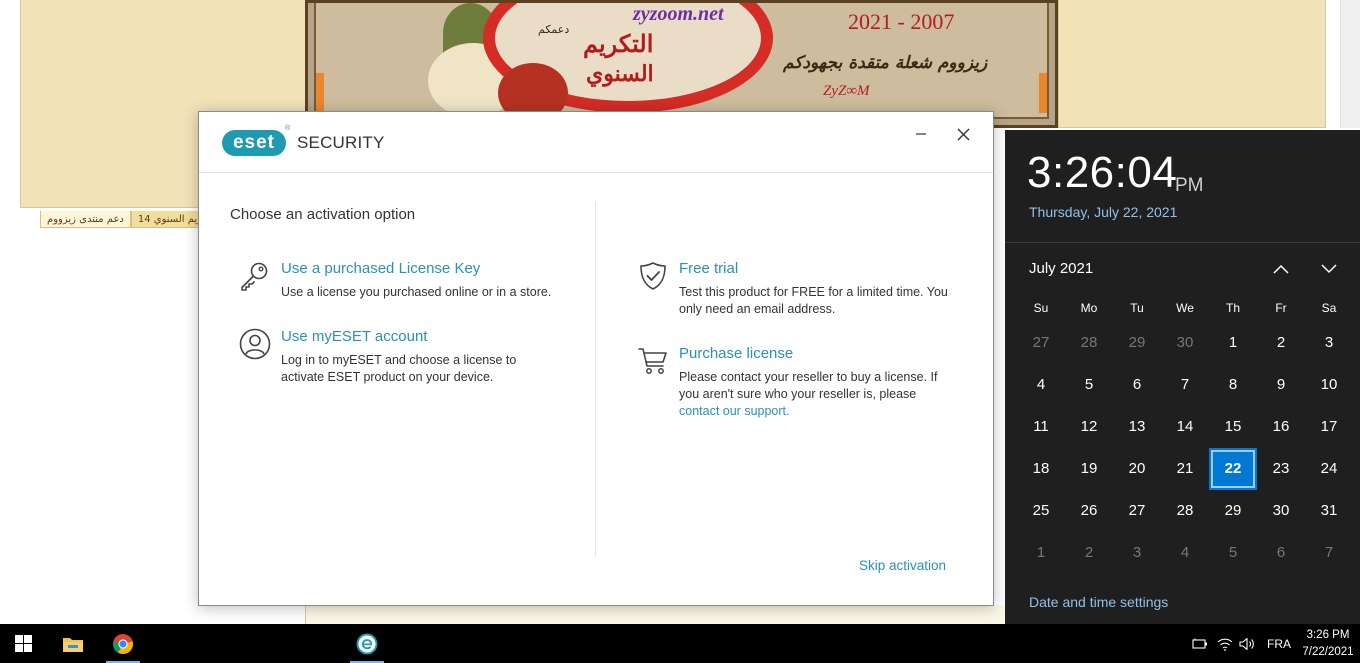 This screenshot has height=663, width=1360. What do you see at coordinates (1103, 212) in the screenshot?
I see `clock-full-date: Thursday, July 22, 2021` at bounding box center [1103, 212].